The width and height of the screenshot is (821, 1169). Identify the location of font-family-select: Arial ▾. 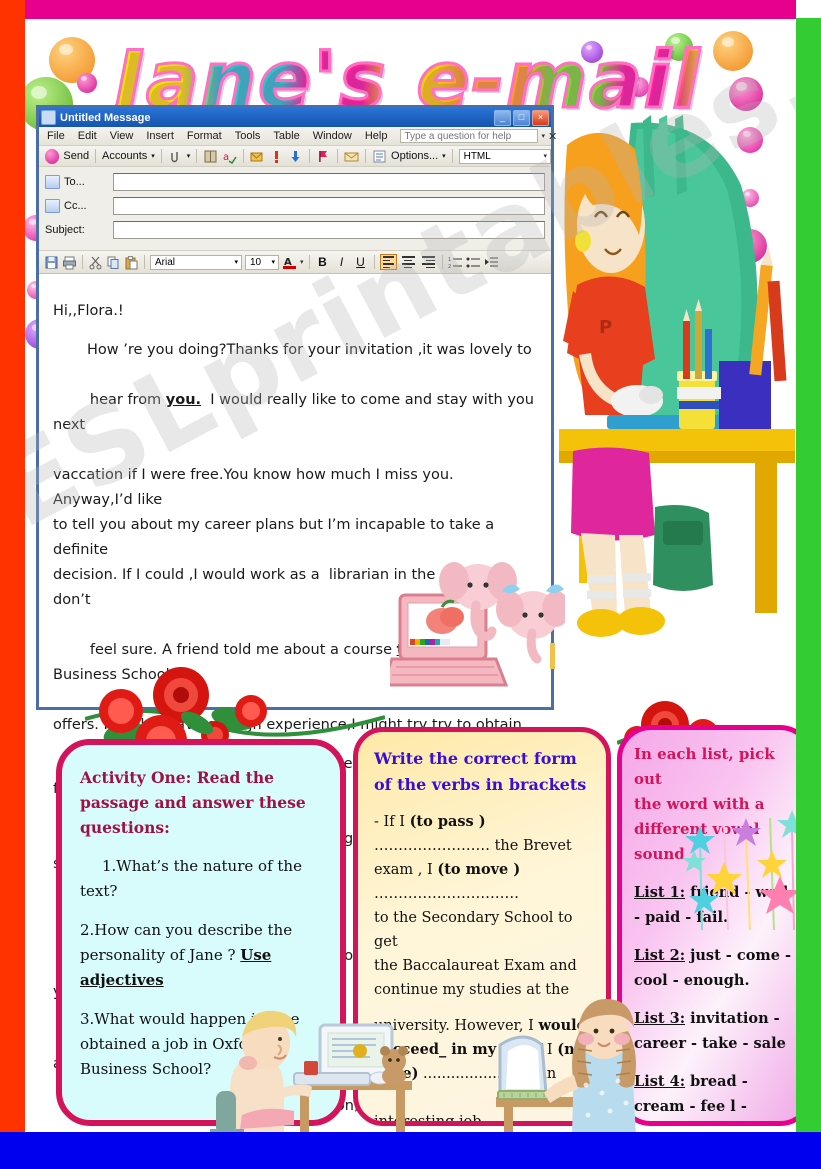
(196, 262).